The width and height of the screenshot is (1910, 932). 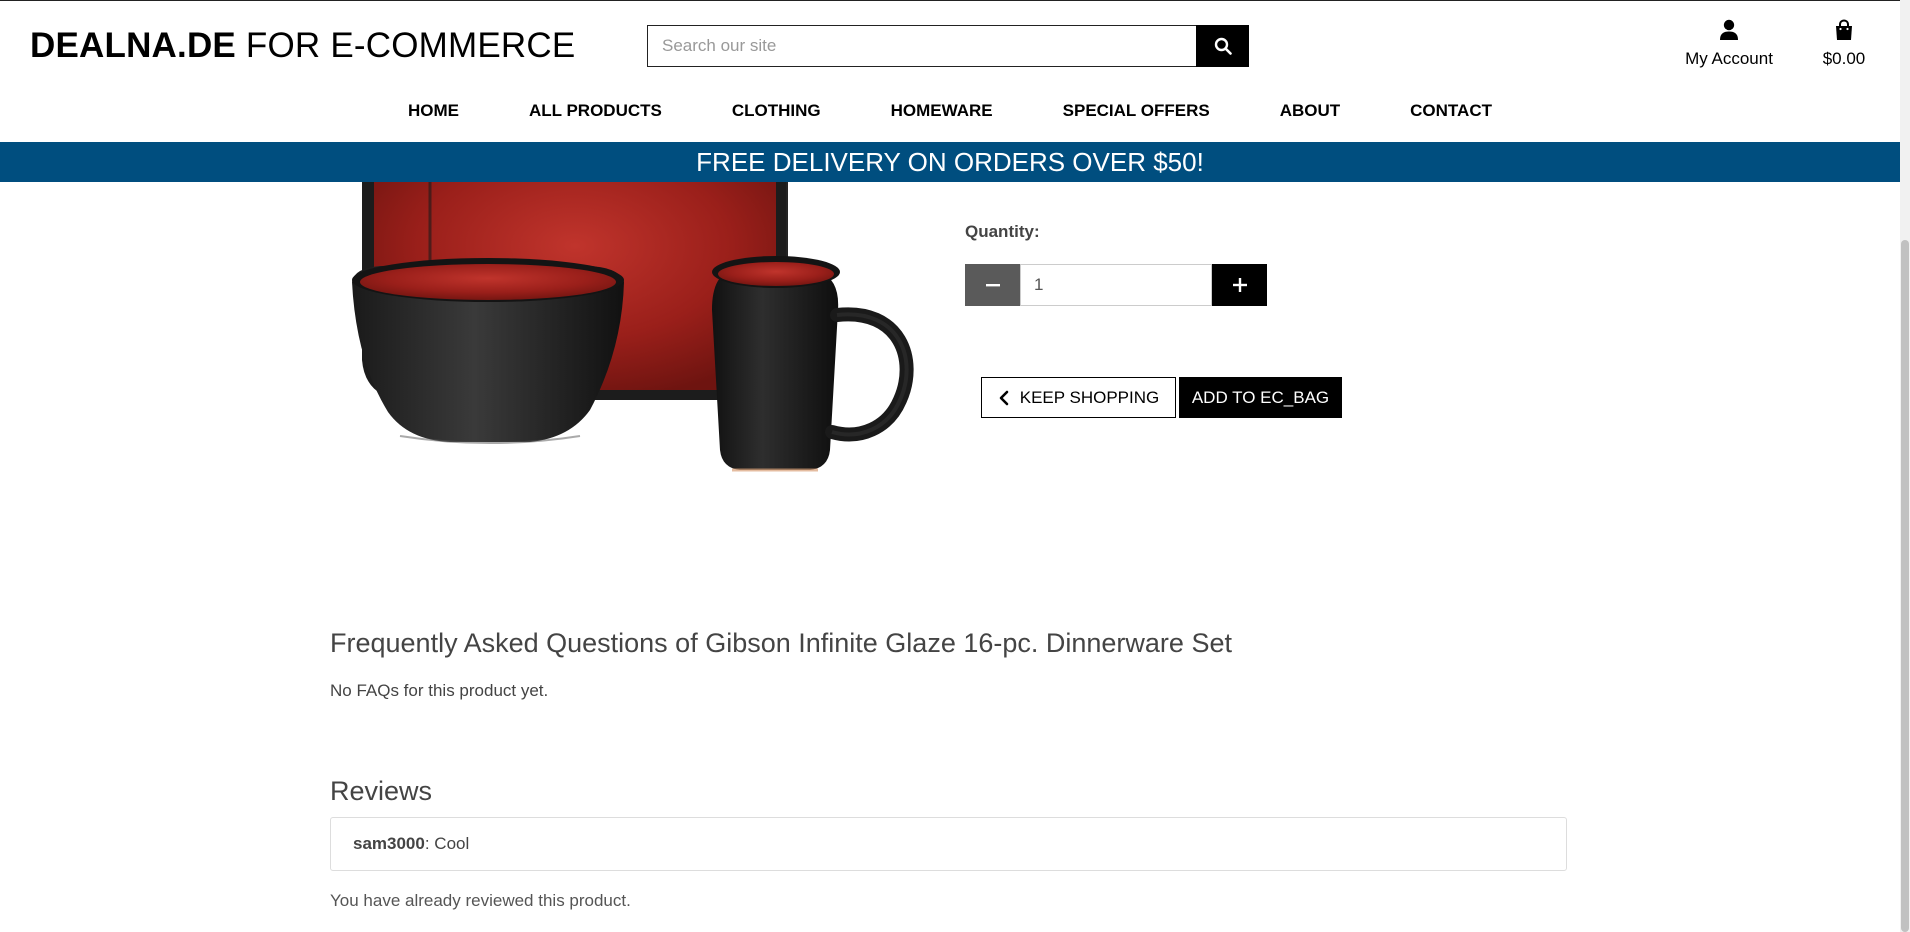 What do you see at coordinates (480, 900) in the screenshot?
I see `already-reviewed-message: You have already reviewed this product.` at bounding box center [480, 900].